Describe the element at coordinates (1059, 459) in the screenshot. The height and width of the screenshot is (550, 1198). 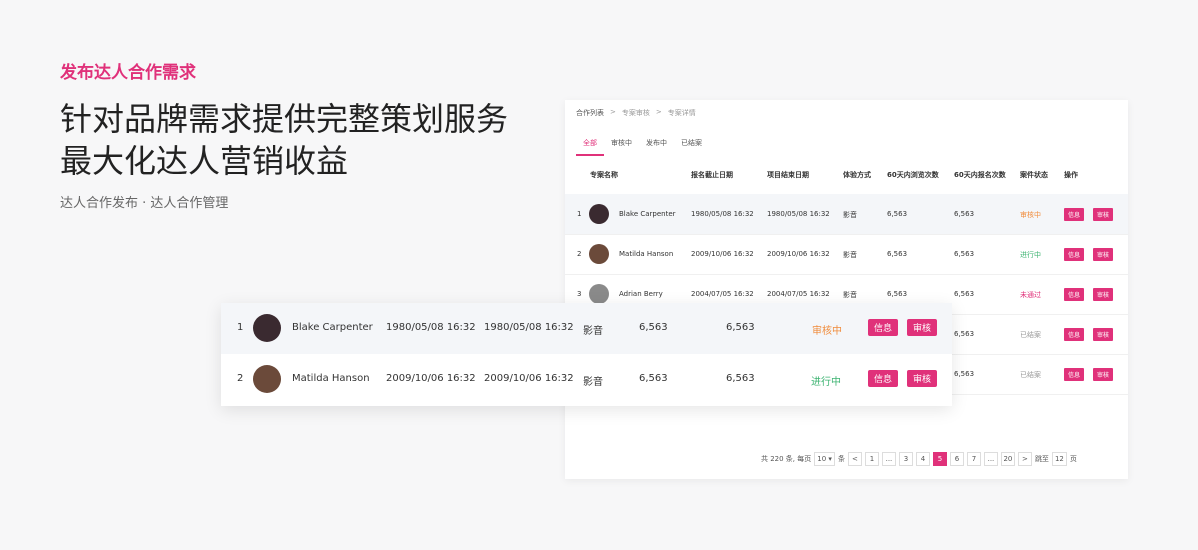
I see `jump-page-input: 12` at that location.